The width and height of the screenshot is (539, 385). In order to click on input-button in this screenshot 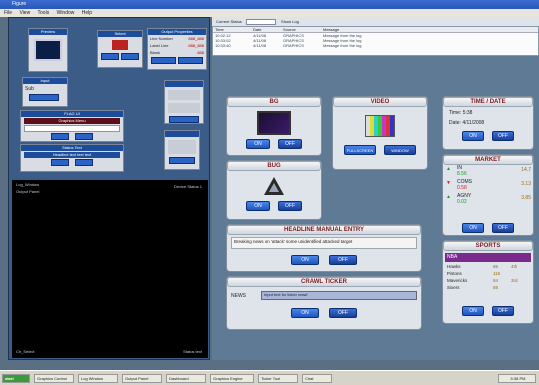, I will do `click(44, 97)`.